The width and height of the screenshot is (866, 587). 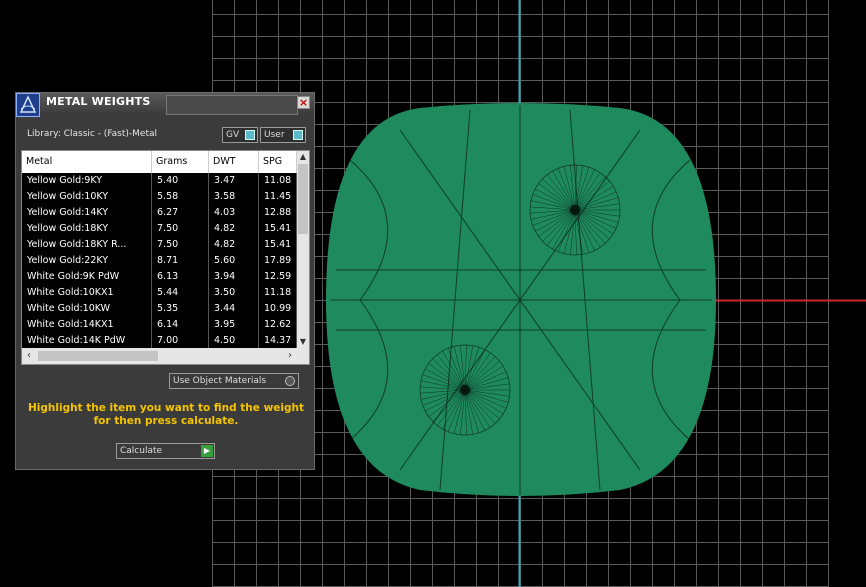 What do you see at coordinates (234, 197) in the screenshot?
I see `table-cell: 3.58` at bounding box center [234, 197].